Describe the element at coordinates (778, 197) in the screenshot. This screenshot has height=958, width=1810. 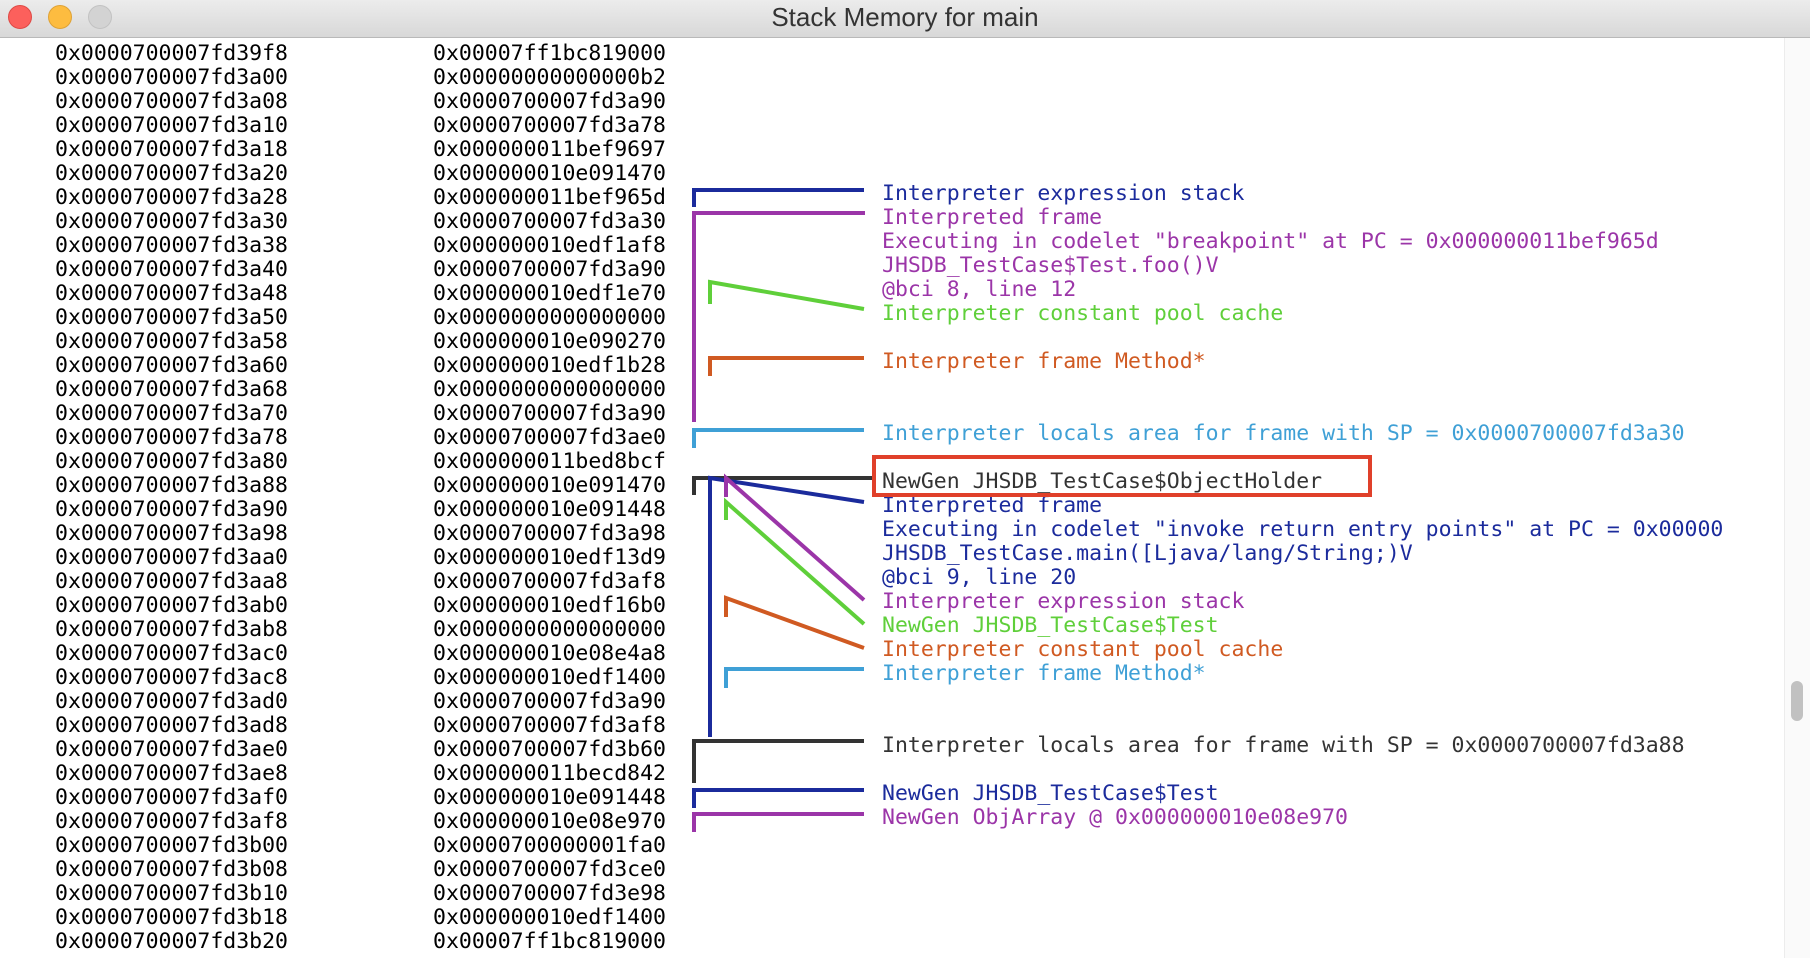
I see `expression-stack-bracket` at that location.